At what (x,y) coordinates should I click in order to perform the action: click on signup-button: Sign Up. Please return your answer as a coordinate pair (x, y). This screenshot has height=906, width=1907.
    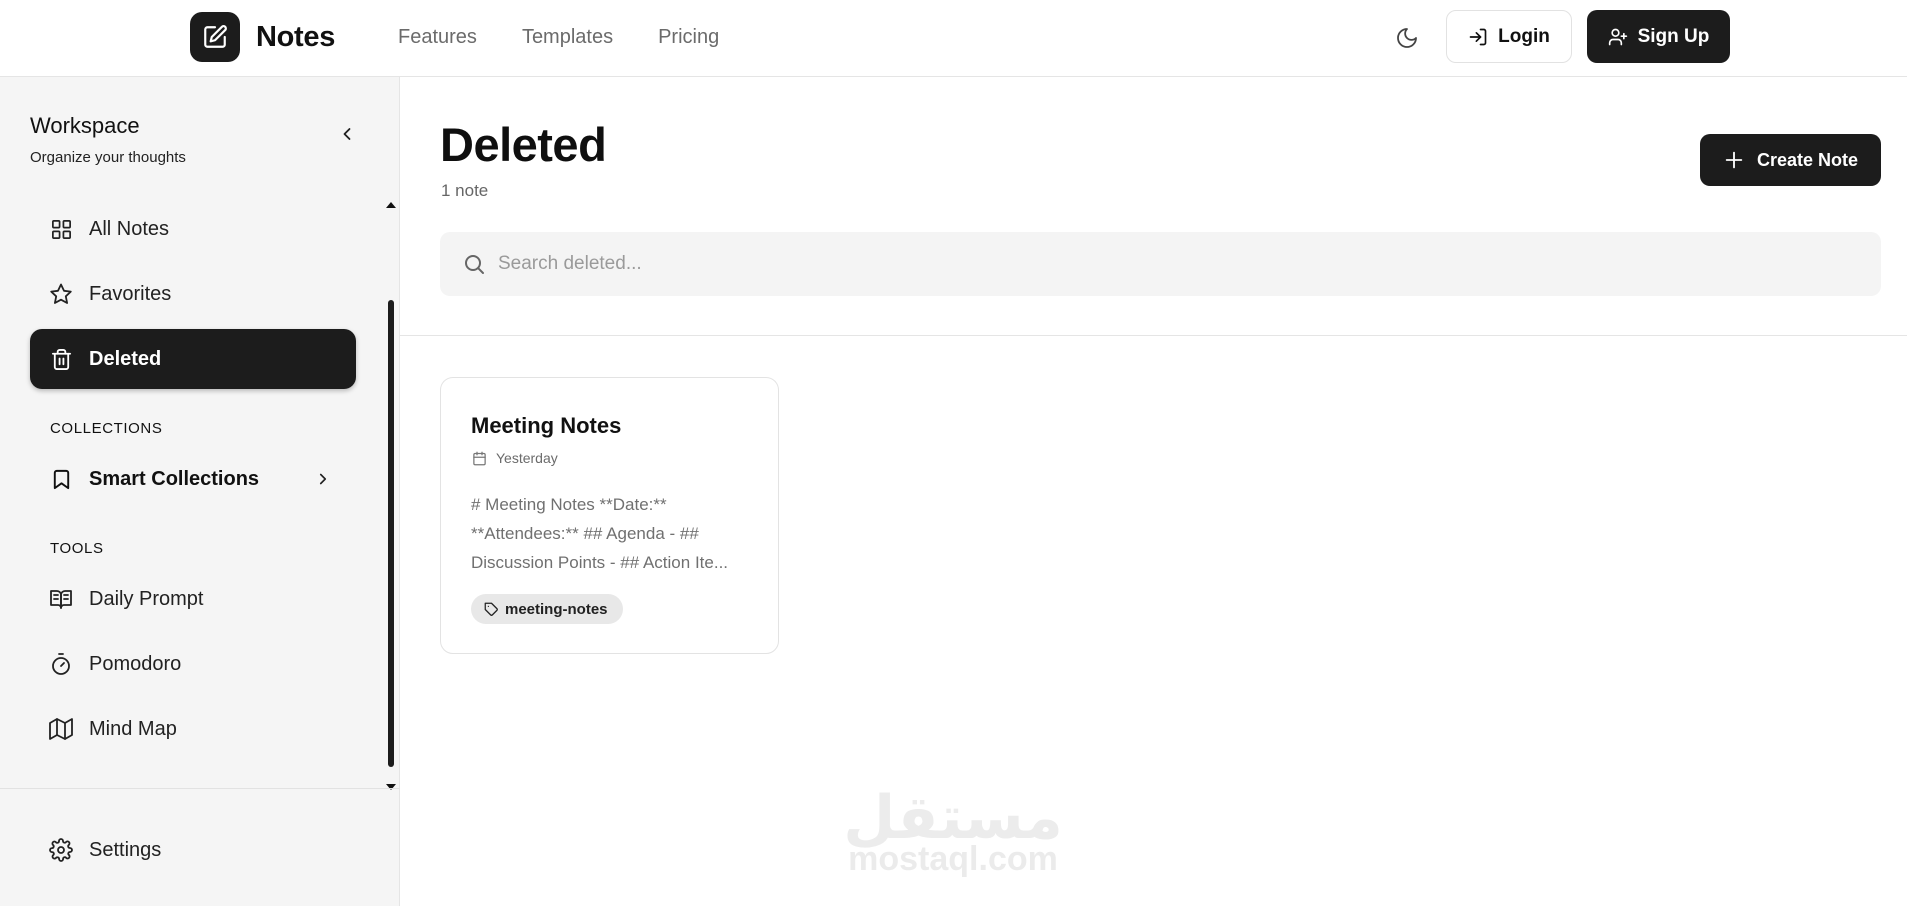
    Looking at the image, I should click on (1658, 36).